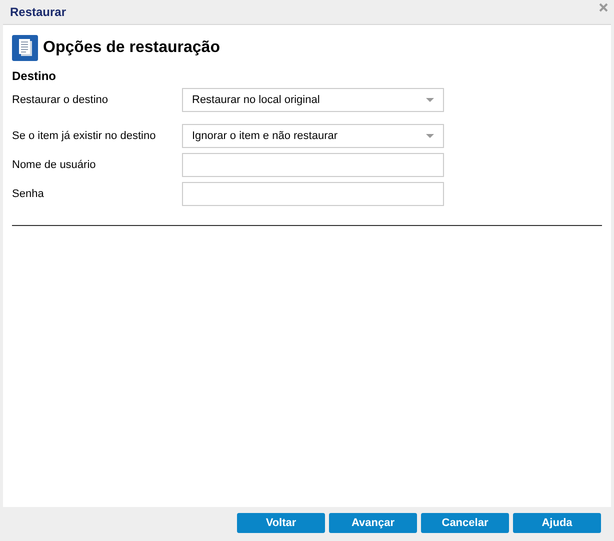  What do you see at coordinates (131, 48) in the screenshot?
I see `page-heading: Opções de restauração` at bounding box center [131, 48].